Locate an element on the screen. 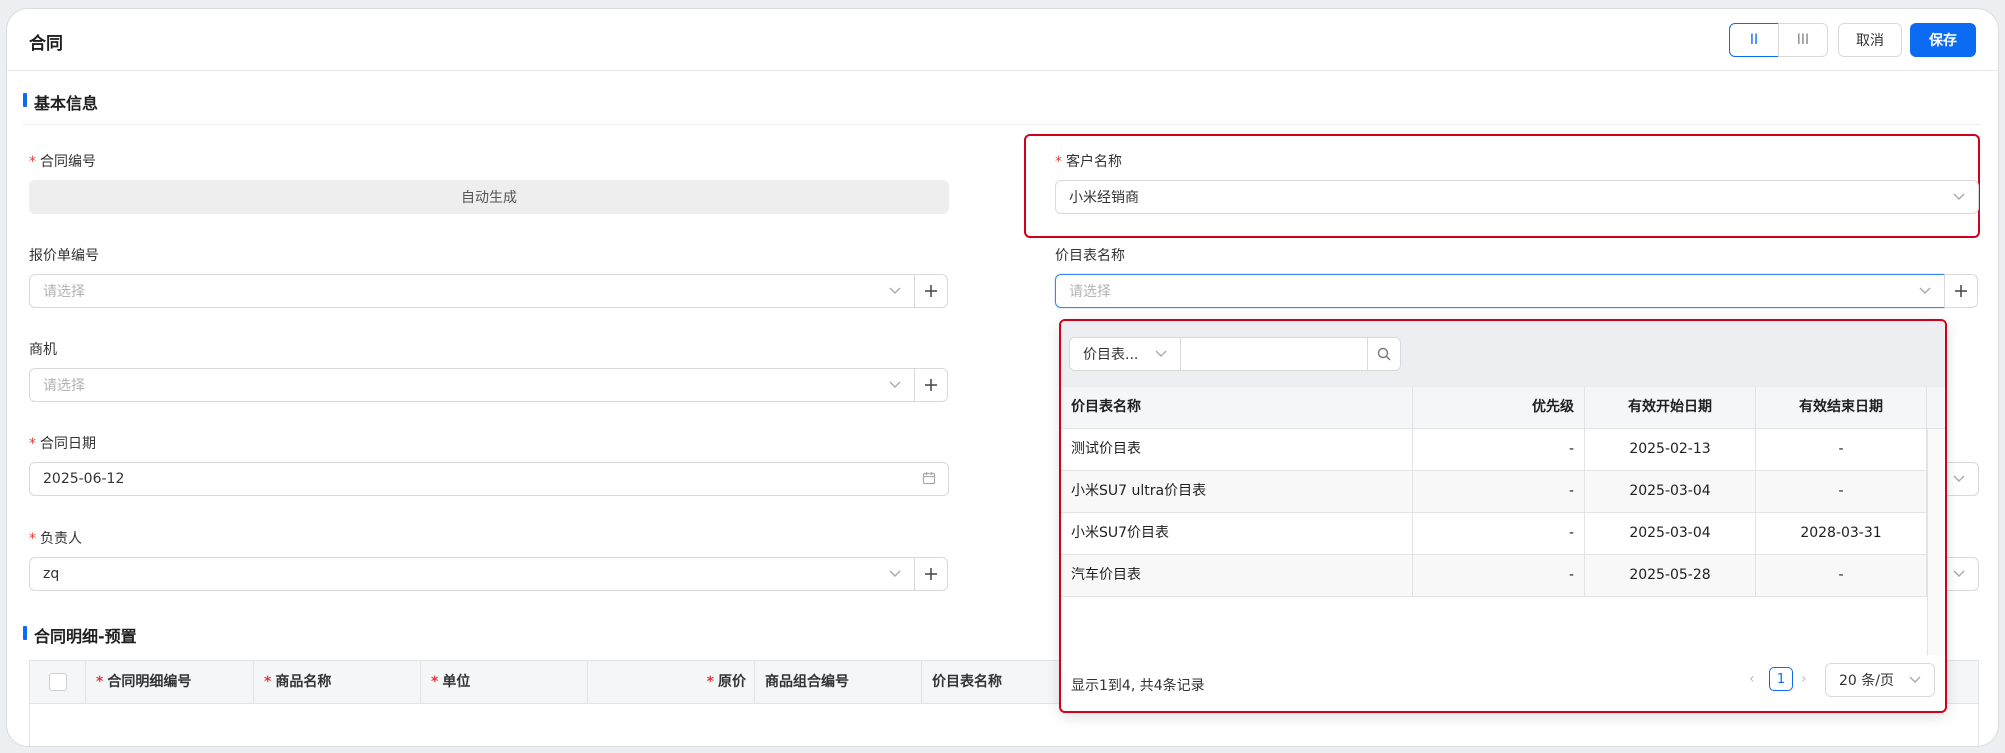  column-original-price-label: 原价 is located at coordinates (732, 682).